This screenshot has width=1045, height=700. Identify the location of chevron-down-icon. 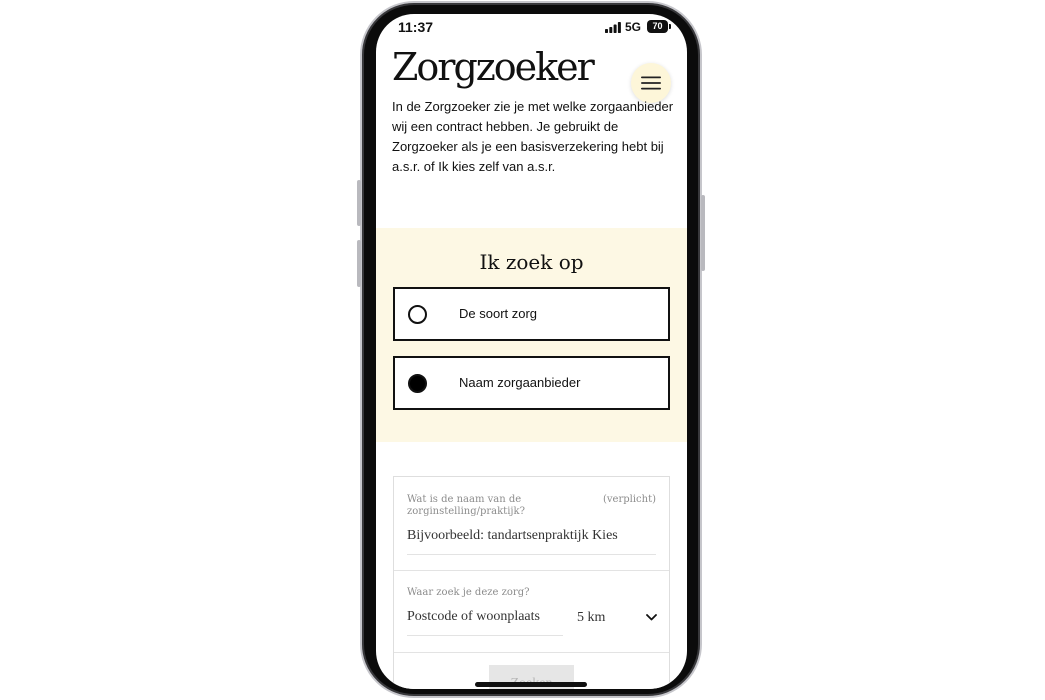
(651, 617).